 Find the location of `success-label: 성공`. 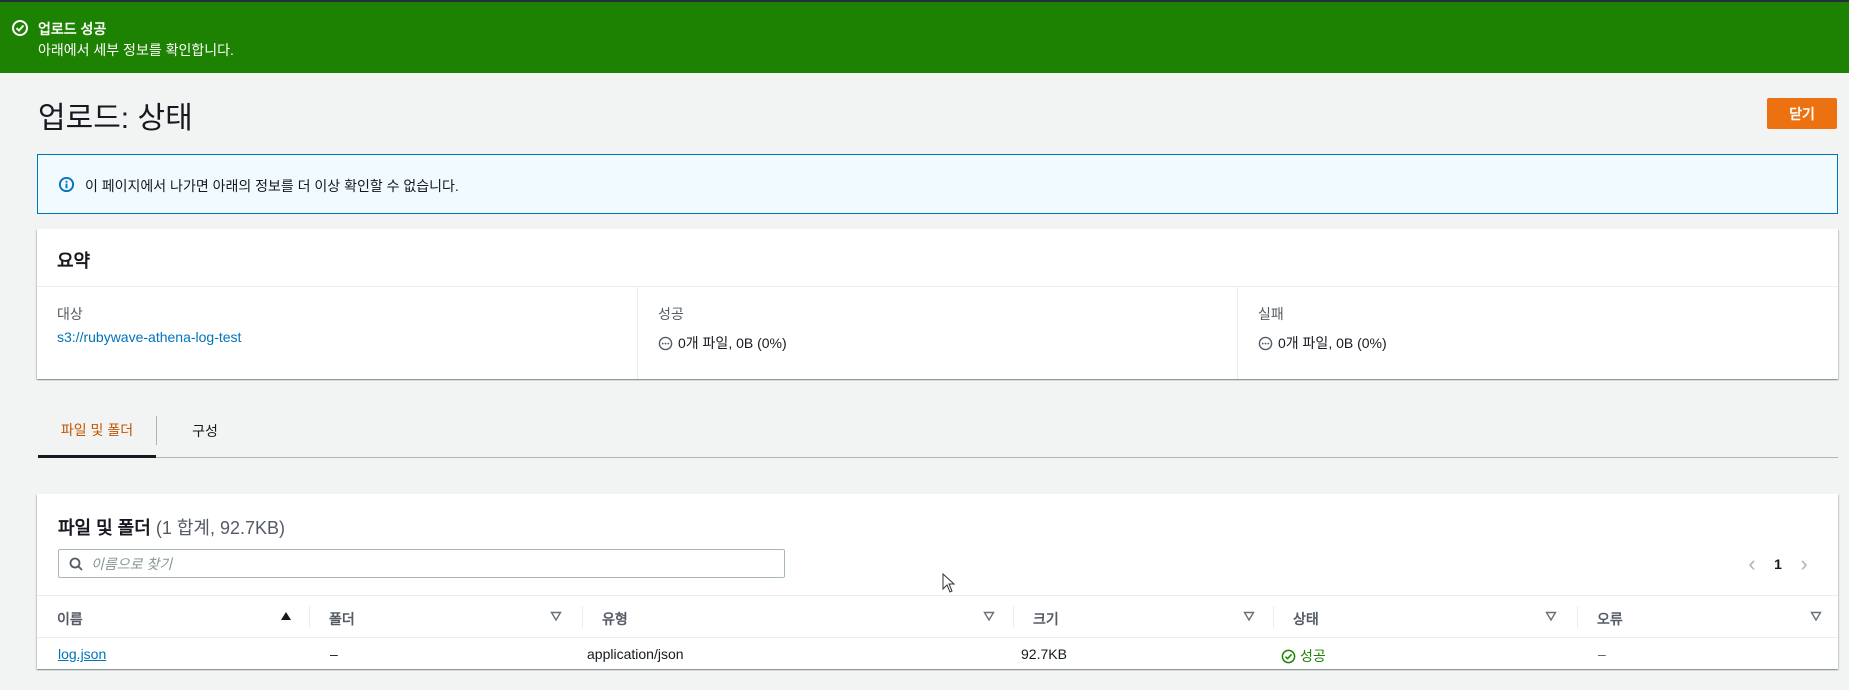

success-label: 성공 is located at coordinates (671, 314).